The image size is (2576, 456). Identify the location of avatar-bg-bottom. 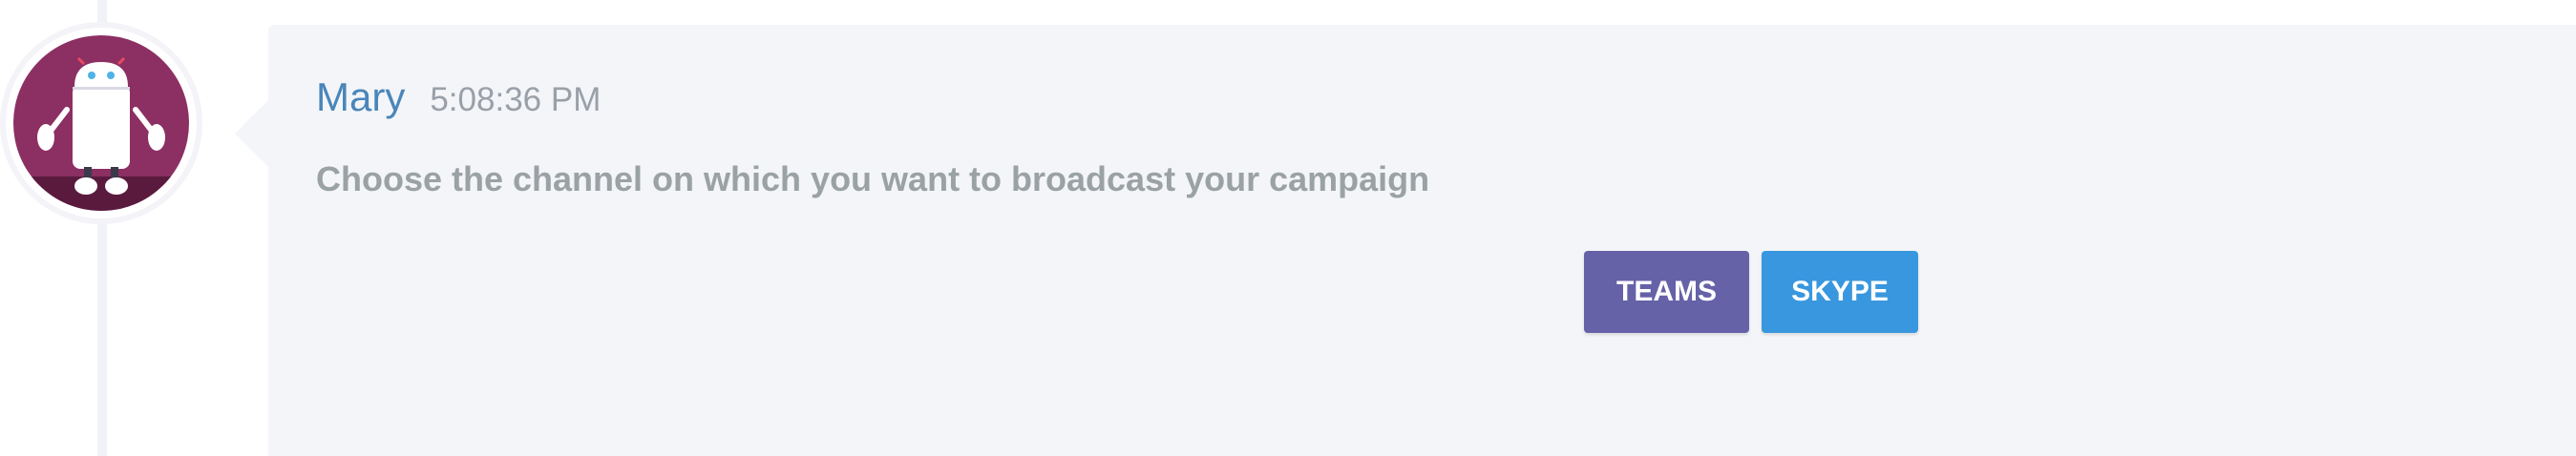
(101, 194).